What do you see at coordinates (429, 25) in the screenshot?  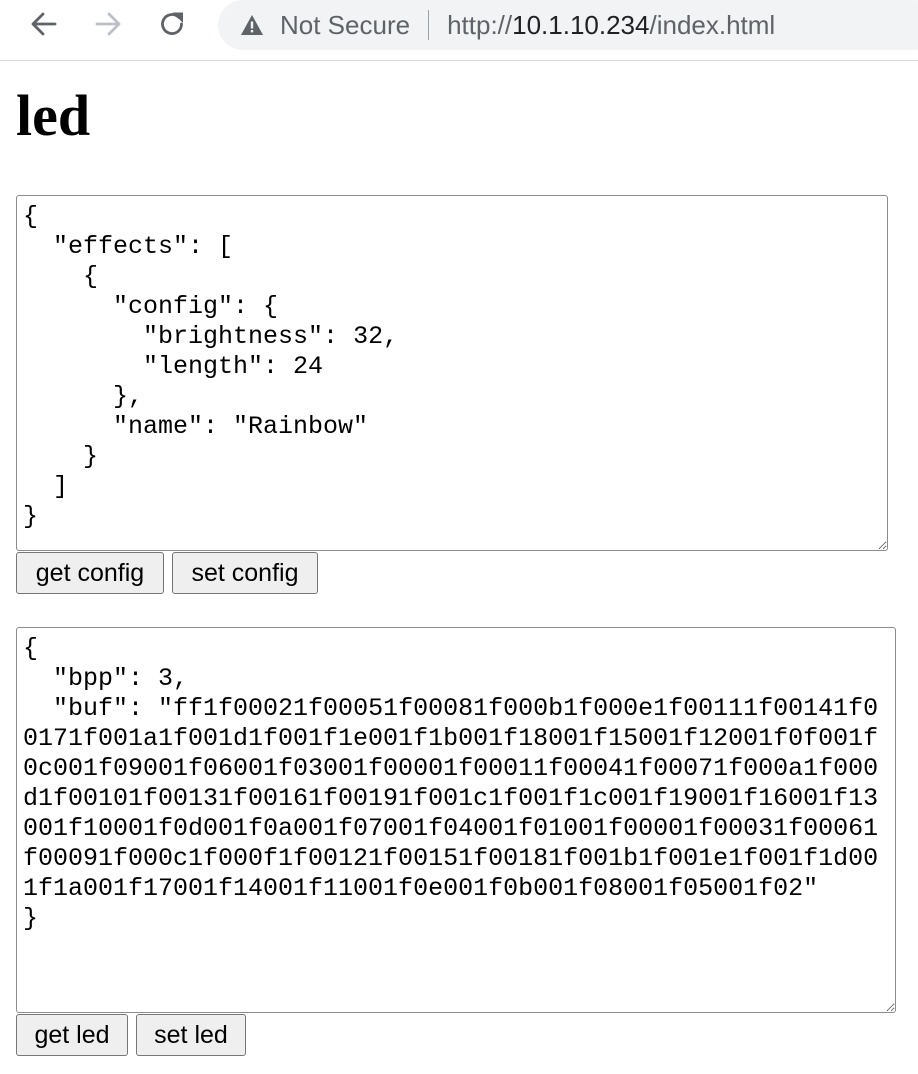 I see `address-bar-divider` at bounding box center [429, 25].